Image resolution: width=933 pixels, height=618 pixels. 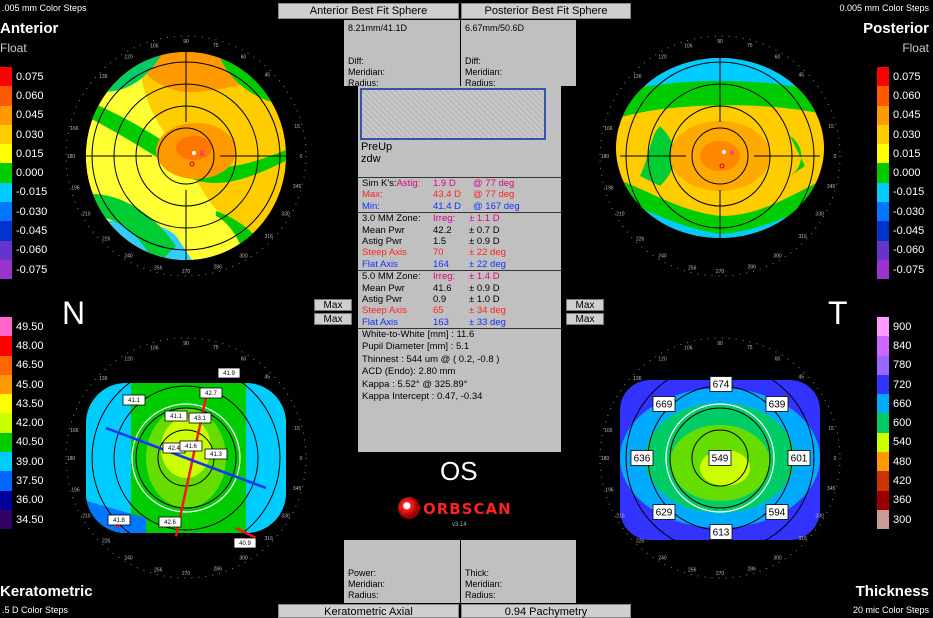 I want to click on anterior-scale-value: -0.075, so click(x=34, y=269).